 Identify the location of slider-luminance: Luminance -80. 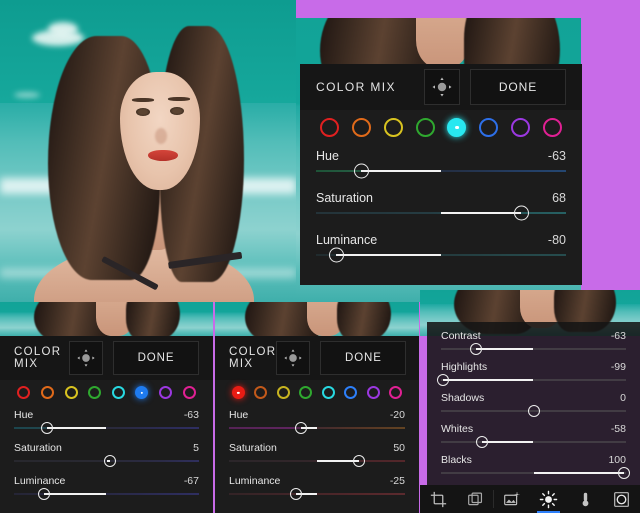
(441, 248).